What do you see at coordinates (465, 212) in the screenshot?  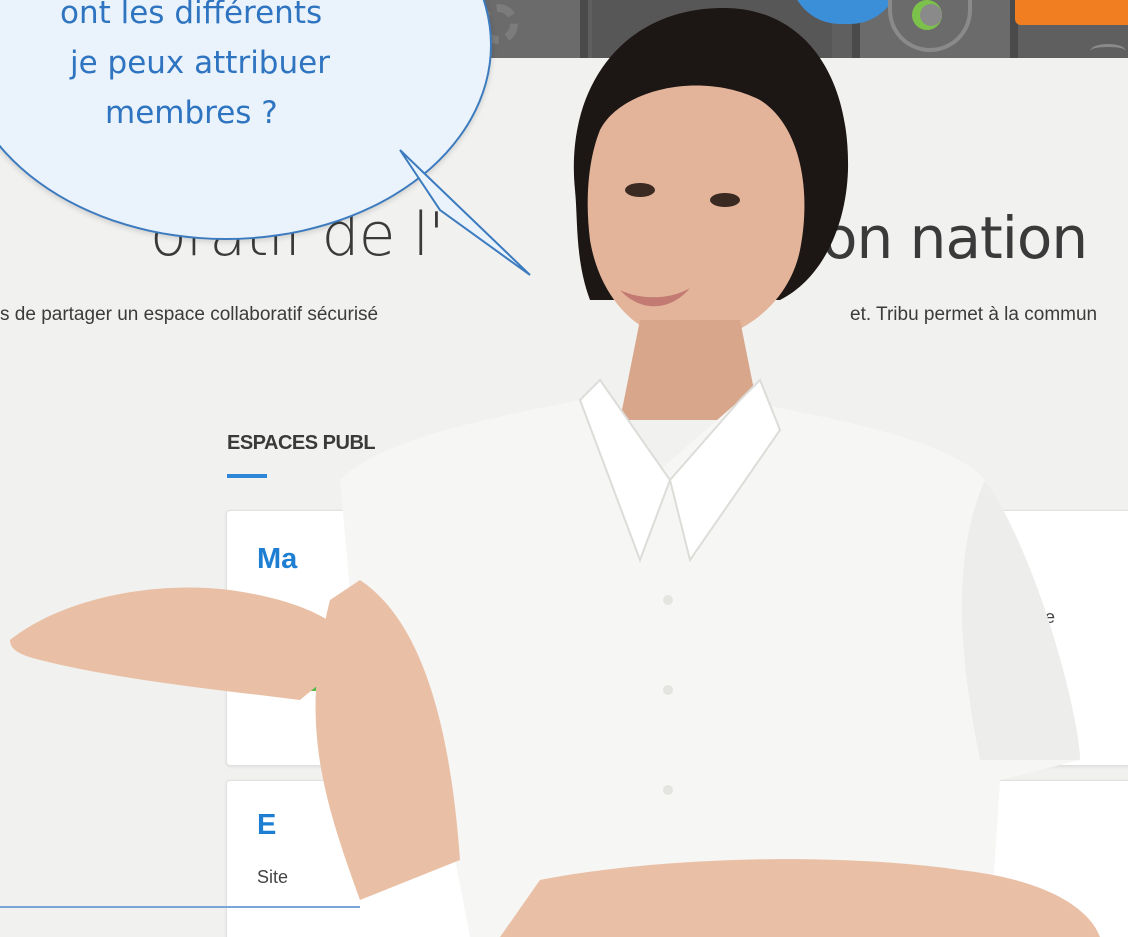 I see `speech-bubble-tail` at bounding box center [465, 212].